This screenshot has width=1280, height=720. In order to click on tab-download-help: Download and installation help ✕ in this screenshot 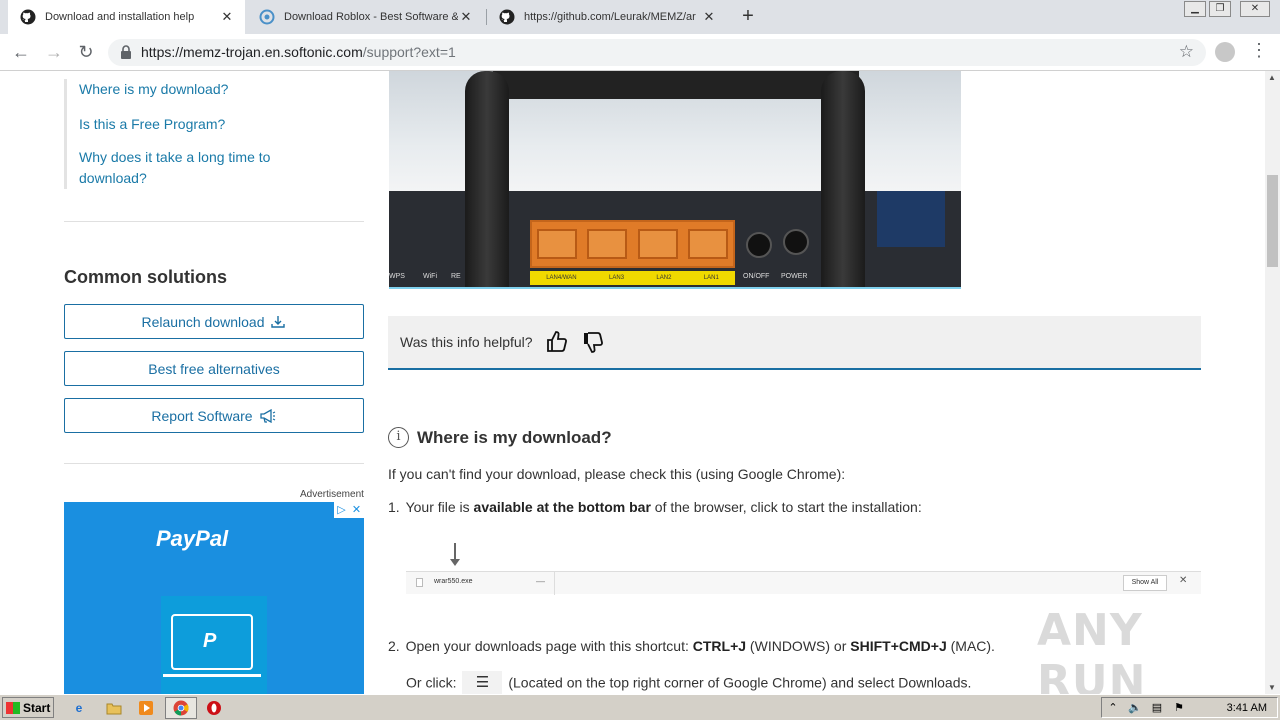, I will do `click(126, 17)`.